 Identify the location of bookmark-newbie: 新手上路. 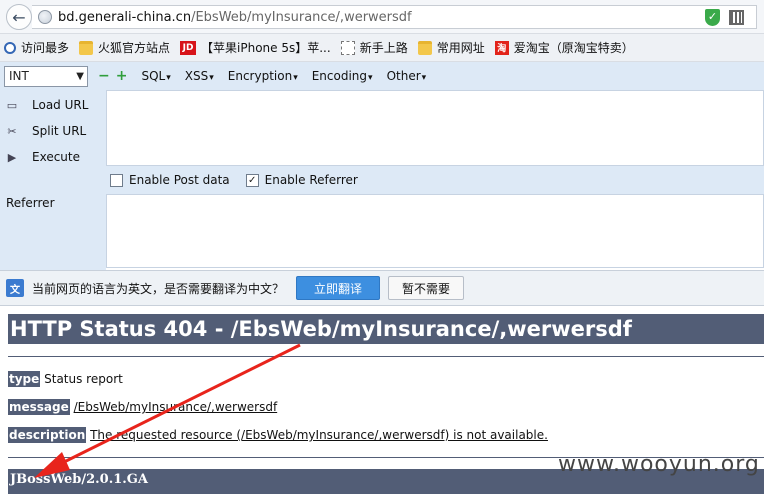
(374, 47).